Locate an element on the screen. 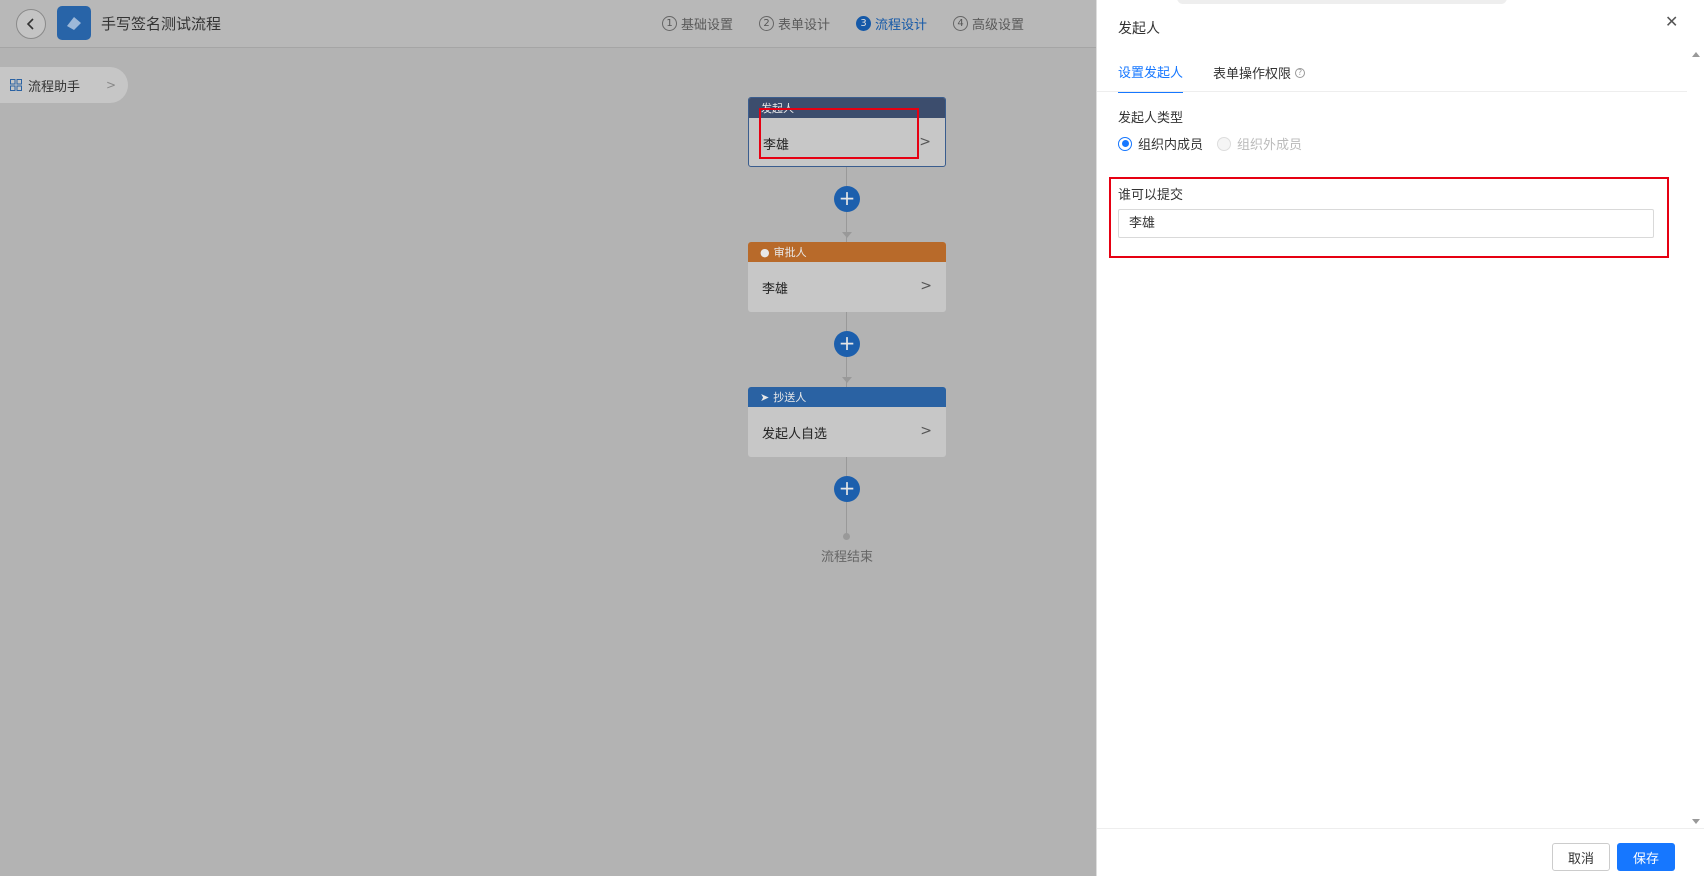 This screenshot has height=876, width=1704. highlight-box is located at coordinates (839, 133).